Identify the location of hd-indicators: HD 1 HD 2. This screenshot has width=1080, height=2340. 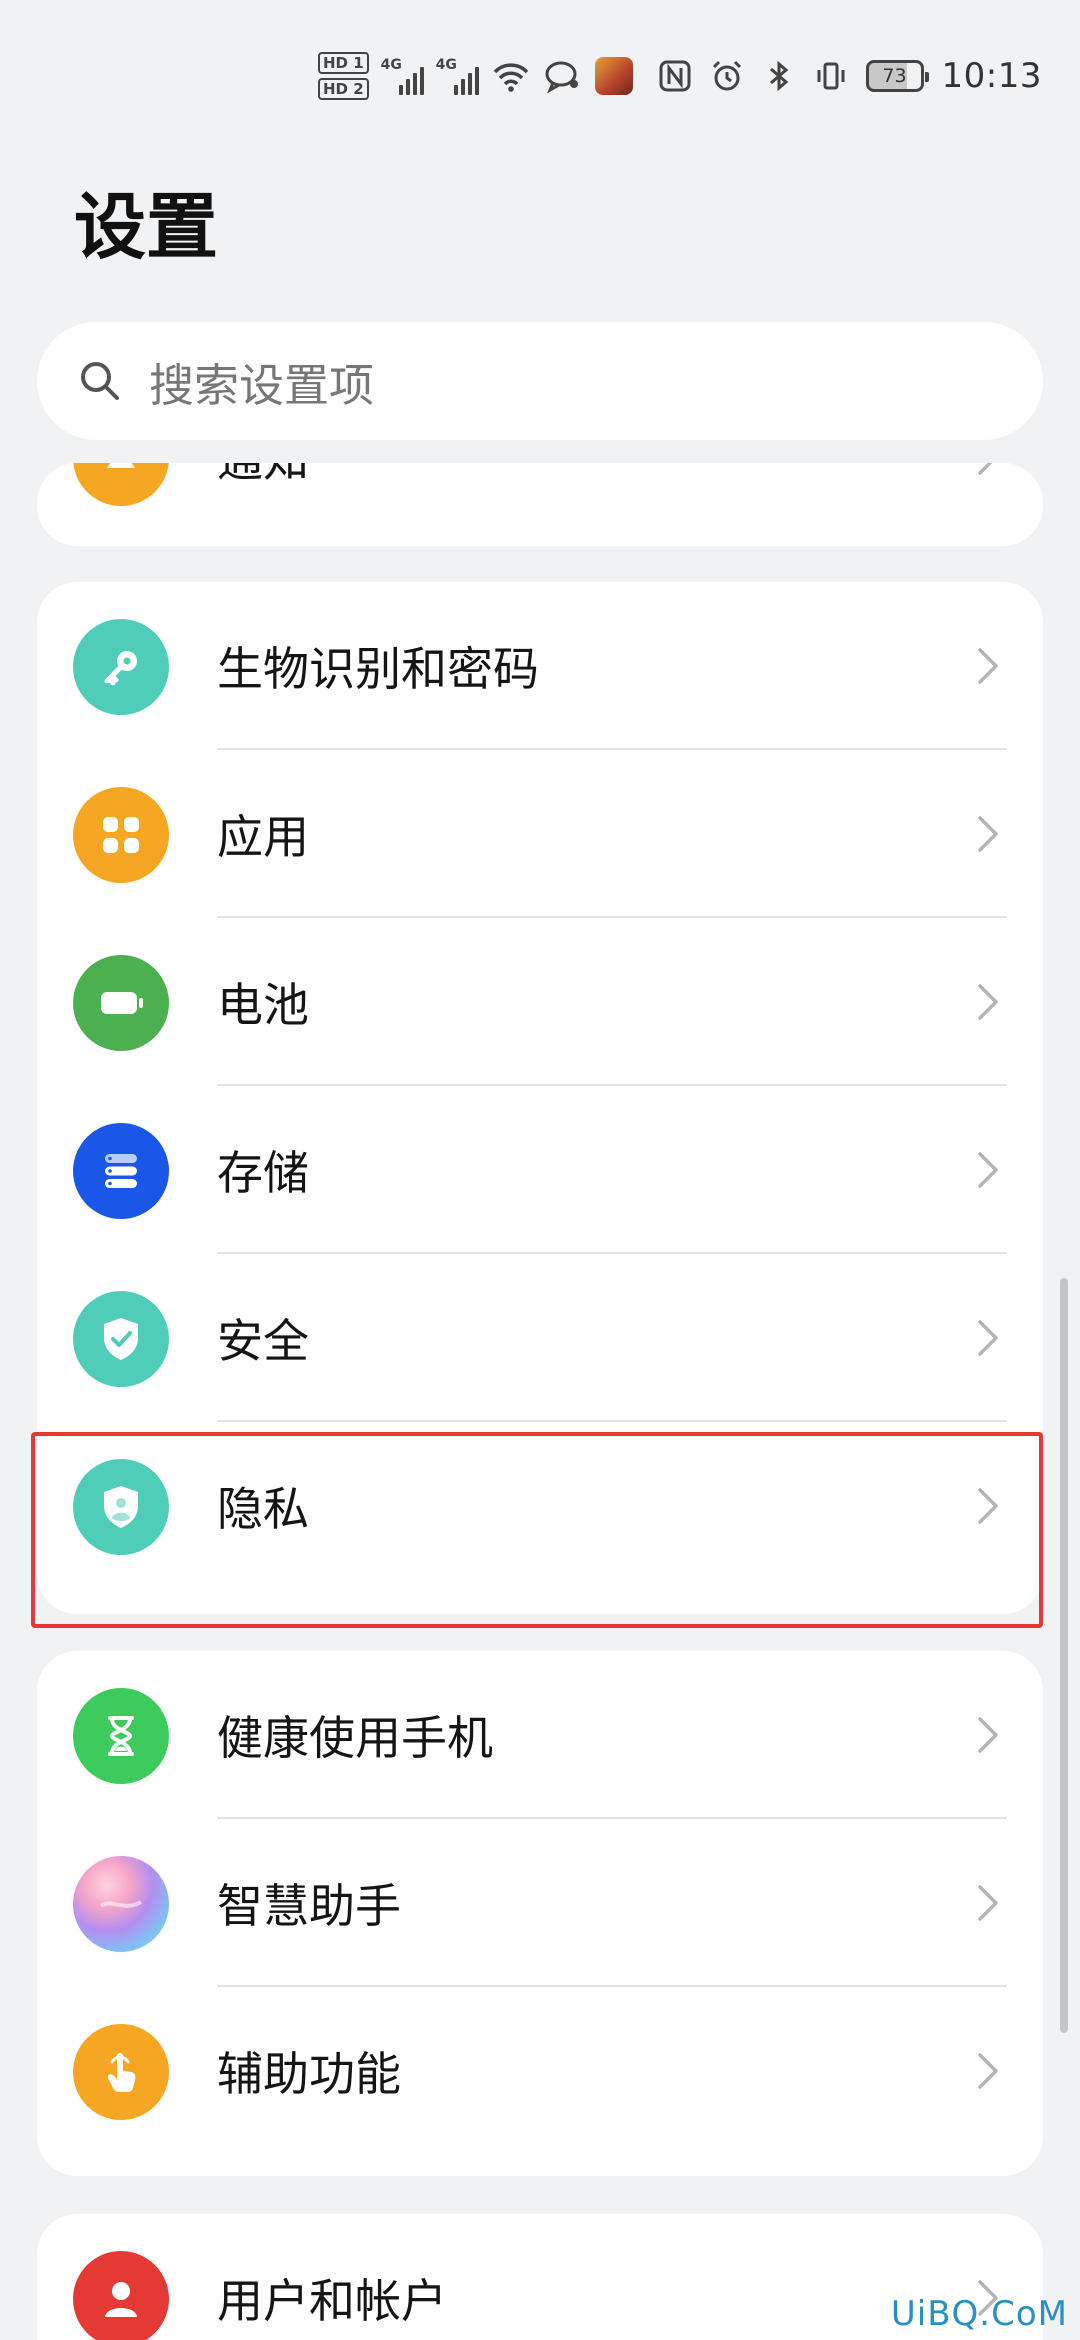
(343, 76).